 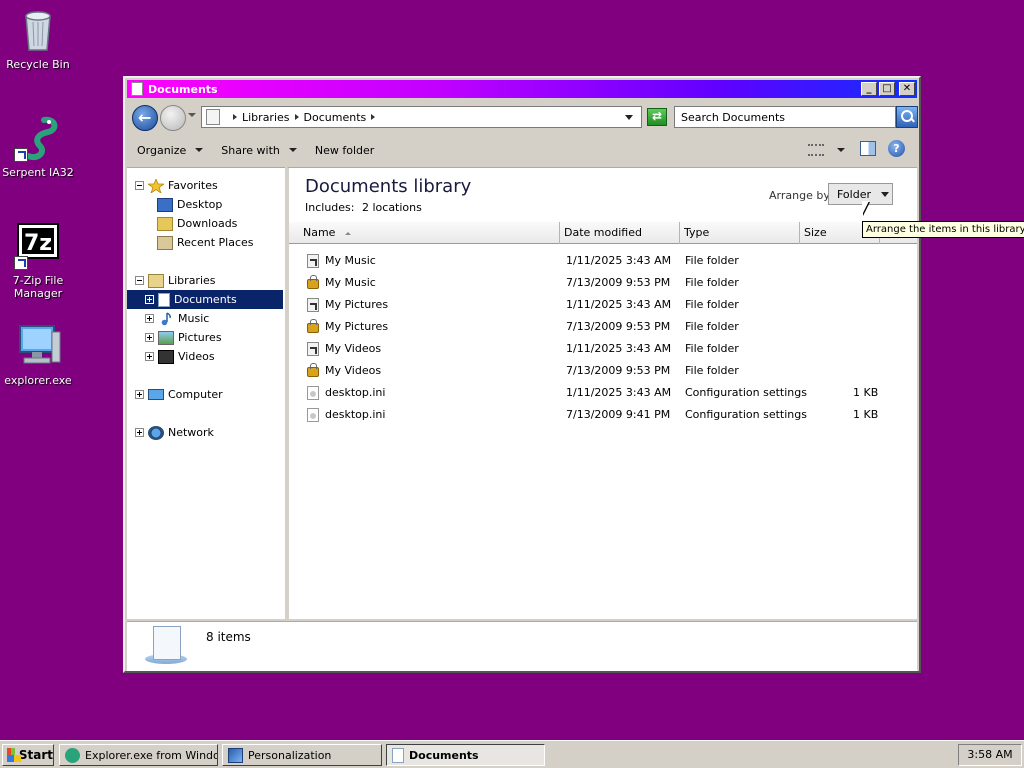 I want to click on recent-pages-dropdown, so click(x=192, y=115).